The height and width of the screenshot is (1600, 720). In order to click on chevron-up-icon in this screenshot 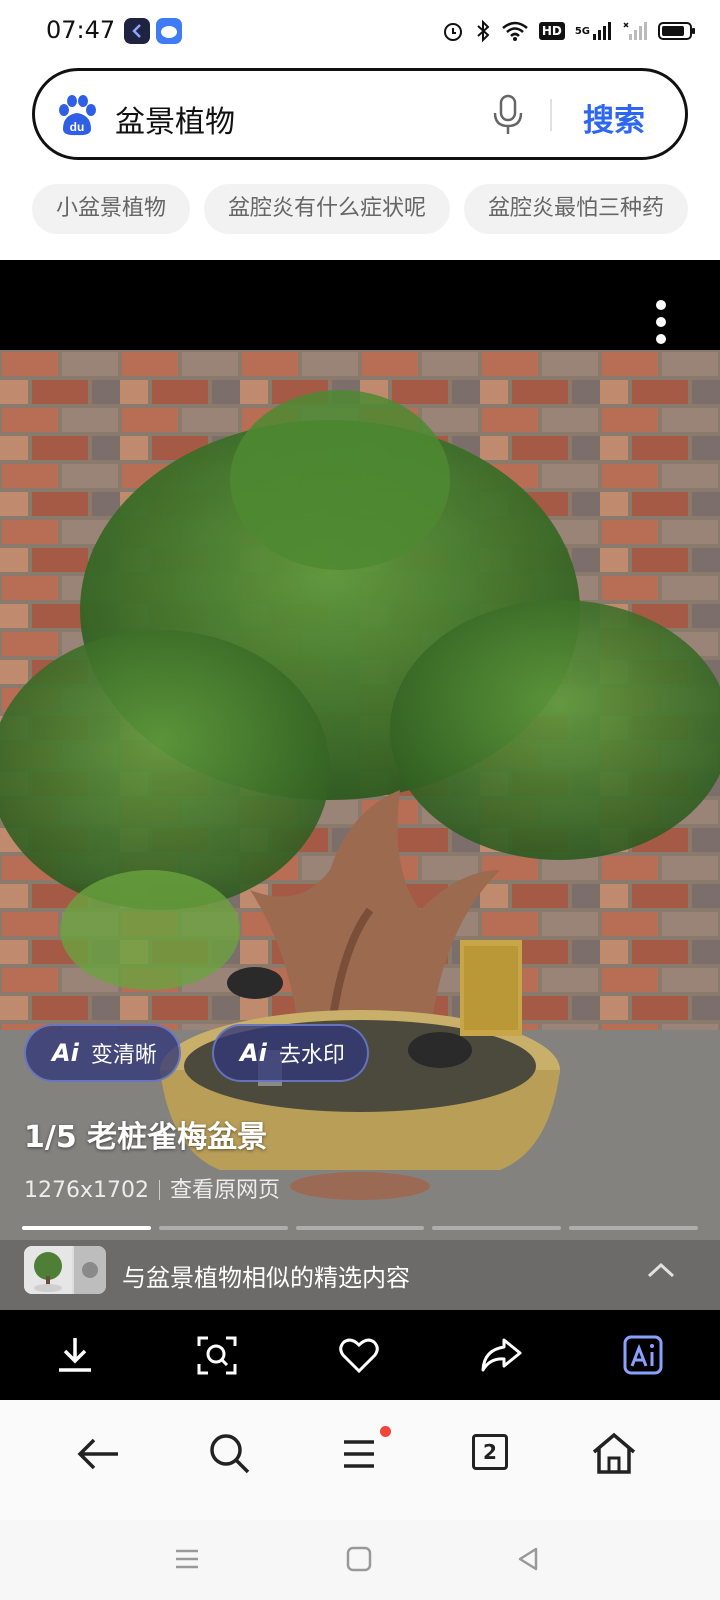, I will do `click(661, 1270)`.